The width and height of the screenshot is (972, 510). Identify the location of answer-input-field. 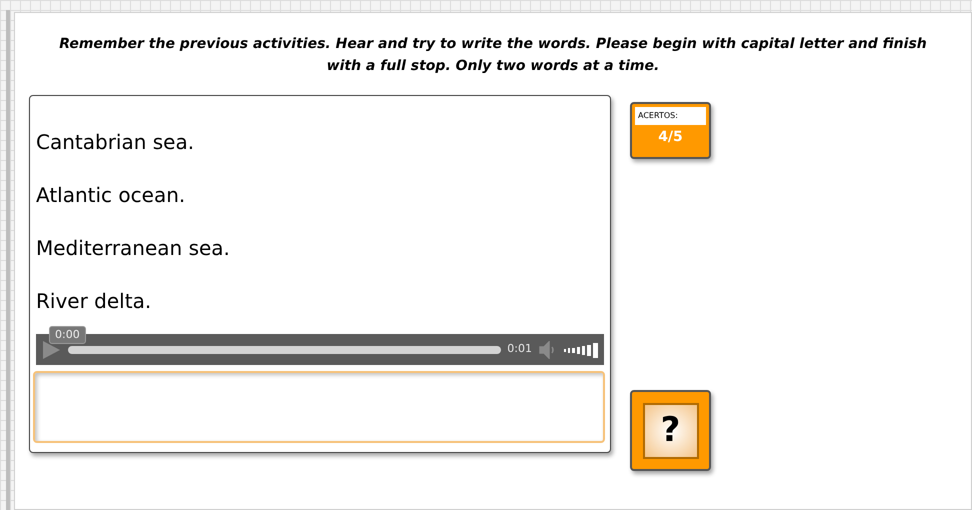
(319, 407).